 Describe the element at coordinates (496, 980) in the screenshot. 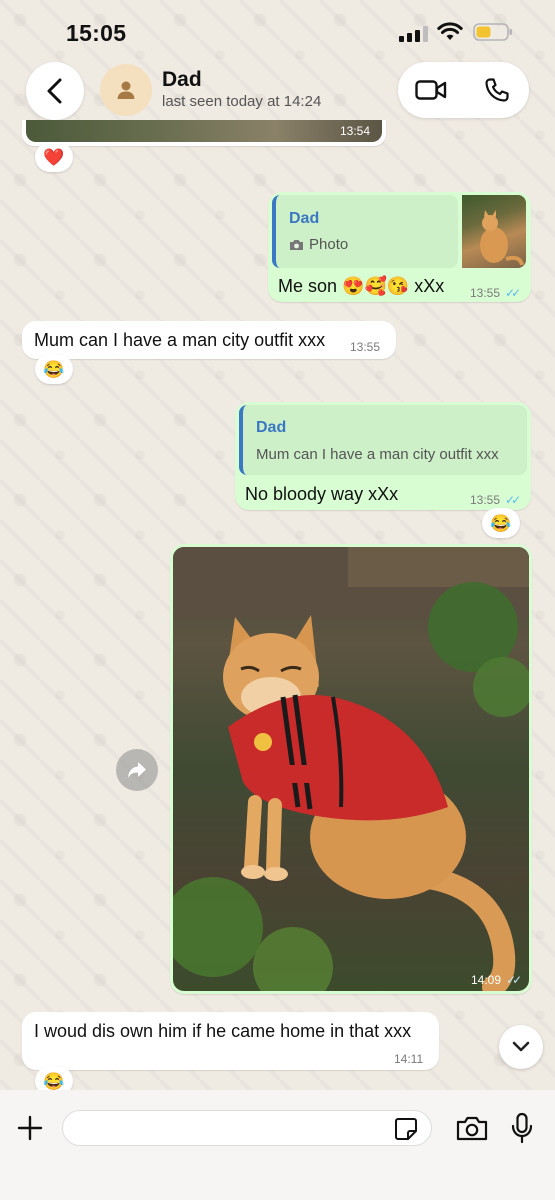

I see `message-time: 14:09 ✓✓` at that location.